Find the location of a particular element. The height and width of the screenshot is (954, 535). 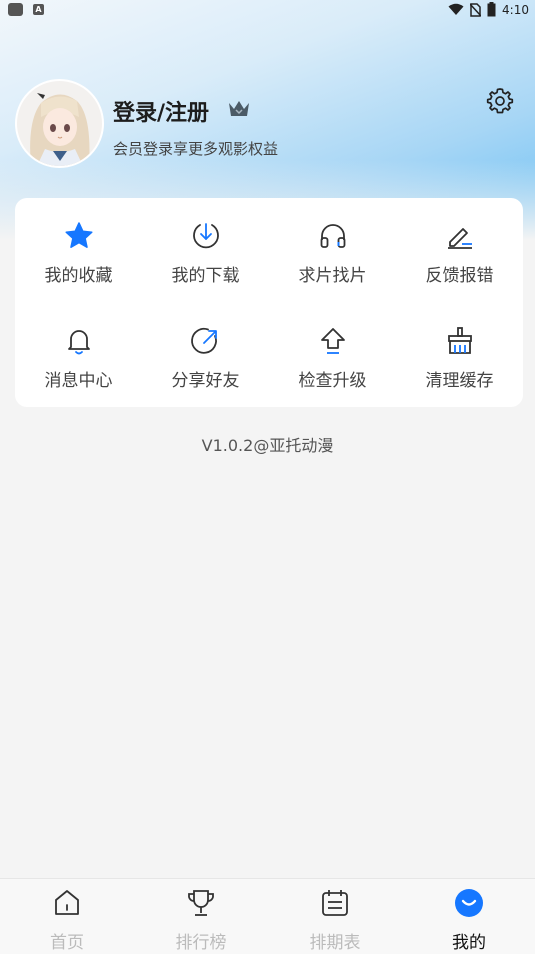

menu-item-downloads: 我的下载 is located at coordinates (205, 243).